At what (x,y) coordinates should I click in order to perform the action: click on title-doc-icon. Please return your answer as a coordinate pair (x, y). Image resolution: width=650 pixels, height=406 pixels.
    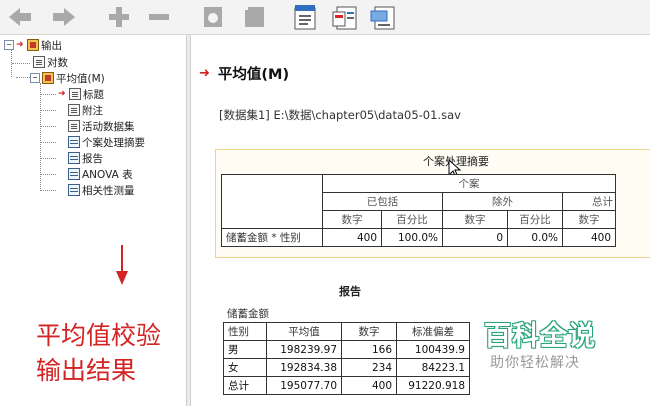
    Looking at the image, I should click on (75, 94).